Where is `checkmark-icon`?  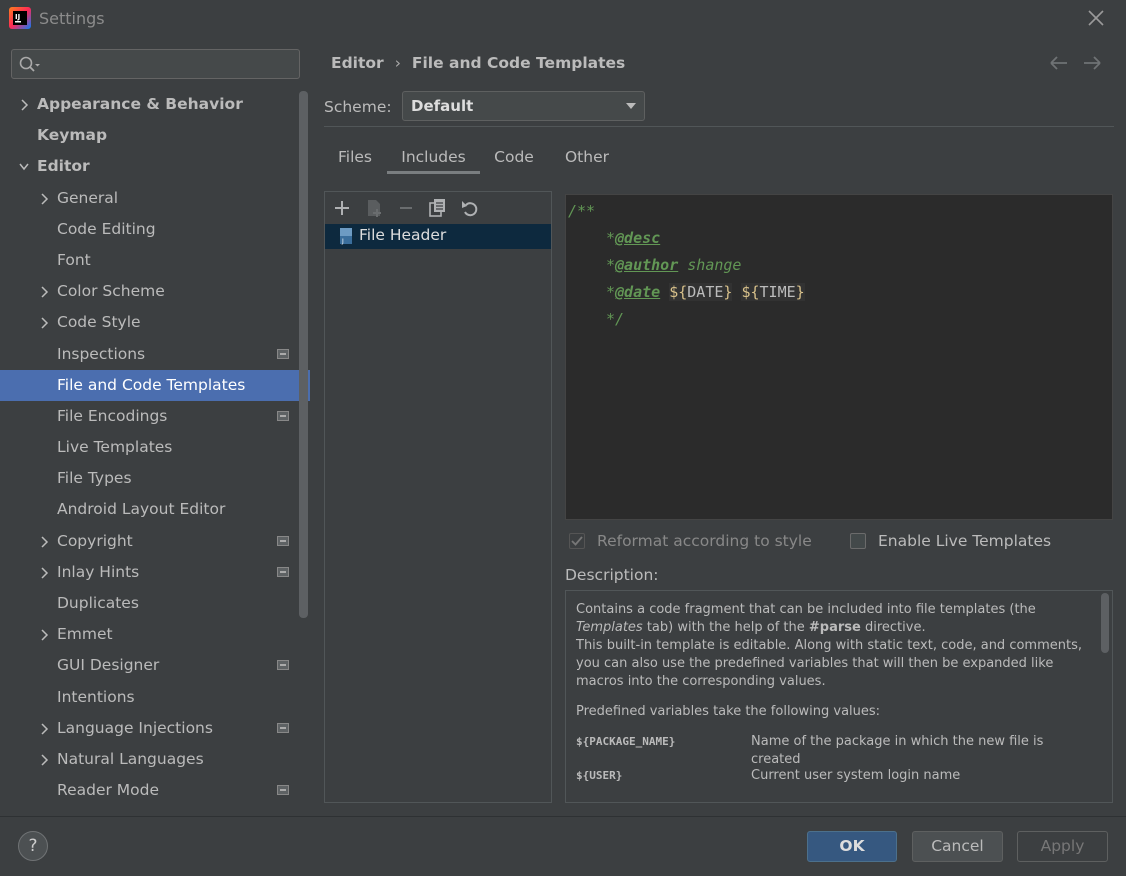 checkmark-icon is located at coordinates (577, 541).